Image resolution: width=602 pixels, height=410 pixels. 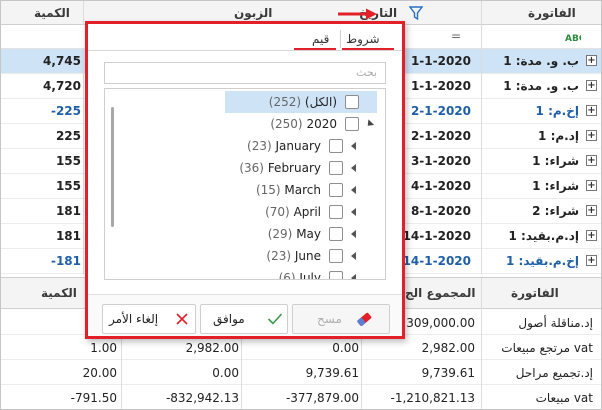 I want to click on cell-date: 8-1-2020, so click(x=440, y=211).